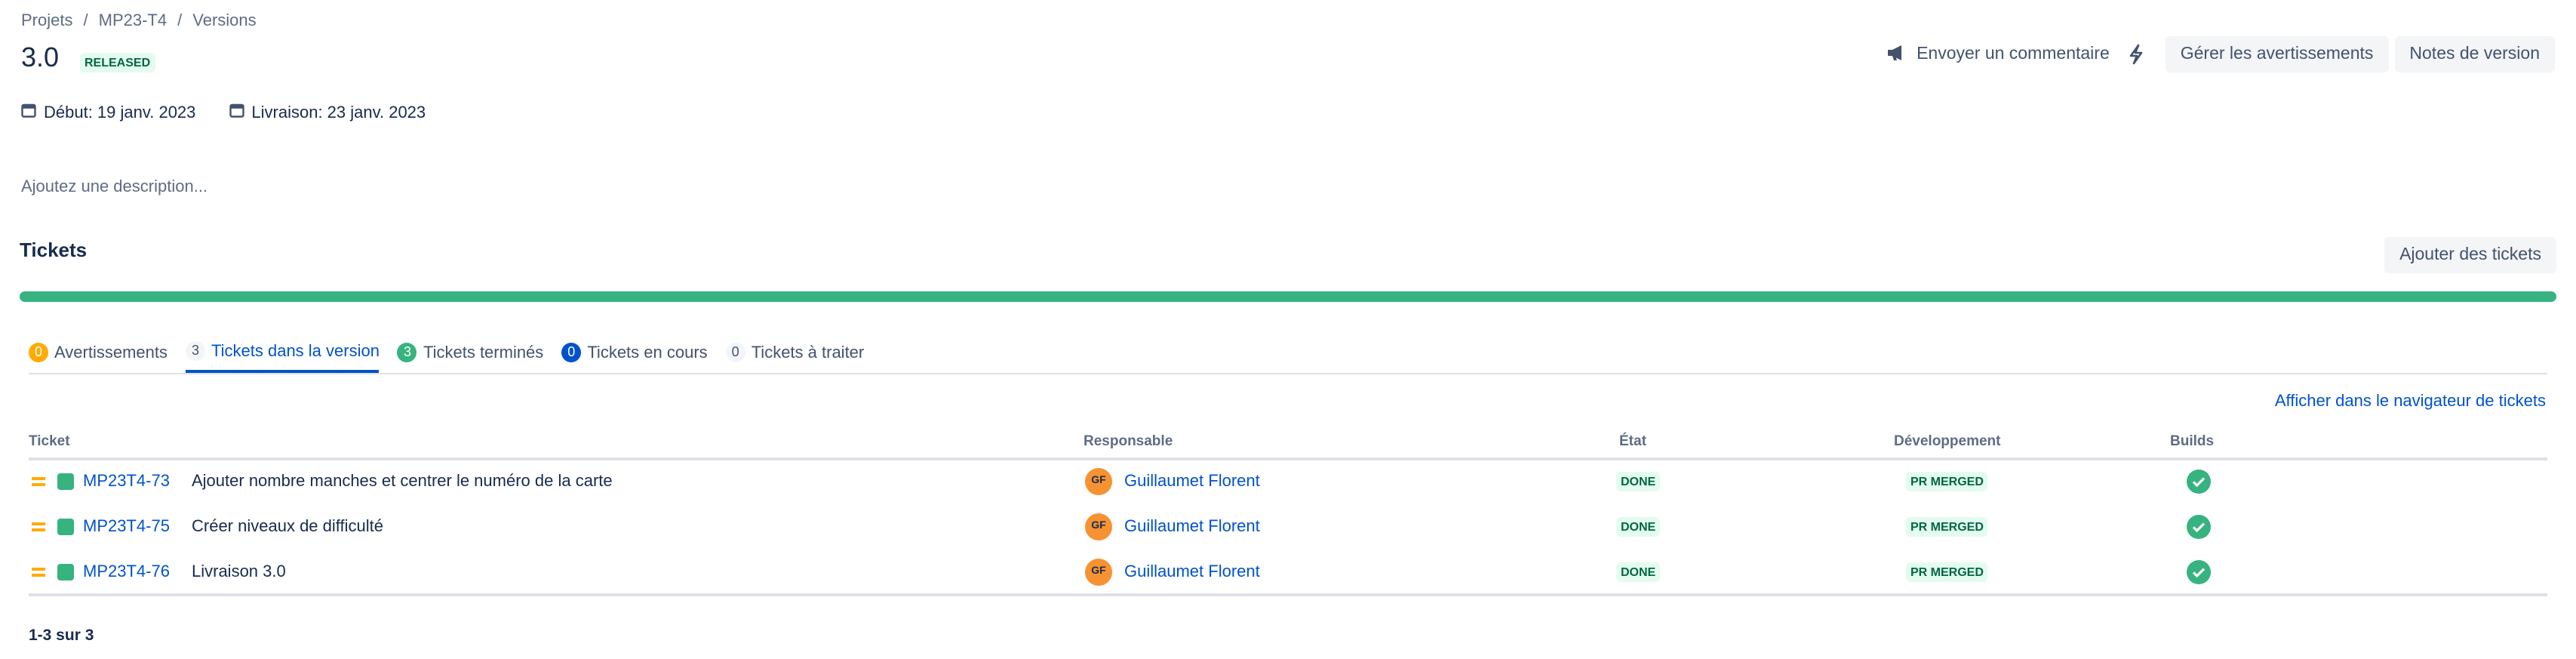 Image resolution: width=2576 pixels, height=659 pixels. What do you see at coordinates (40, 57) in the screenshot?
I see `version-title: 3.0` at bounding box center [40, 57].